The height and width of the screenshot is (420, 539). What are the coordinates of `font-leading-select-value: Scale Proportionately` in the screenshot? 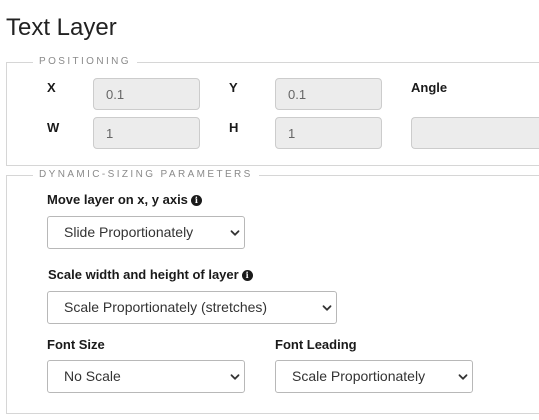 It's located at (359, 376).